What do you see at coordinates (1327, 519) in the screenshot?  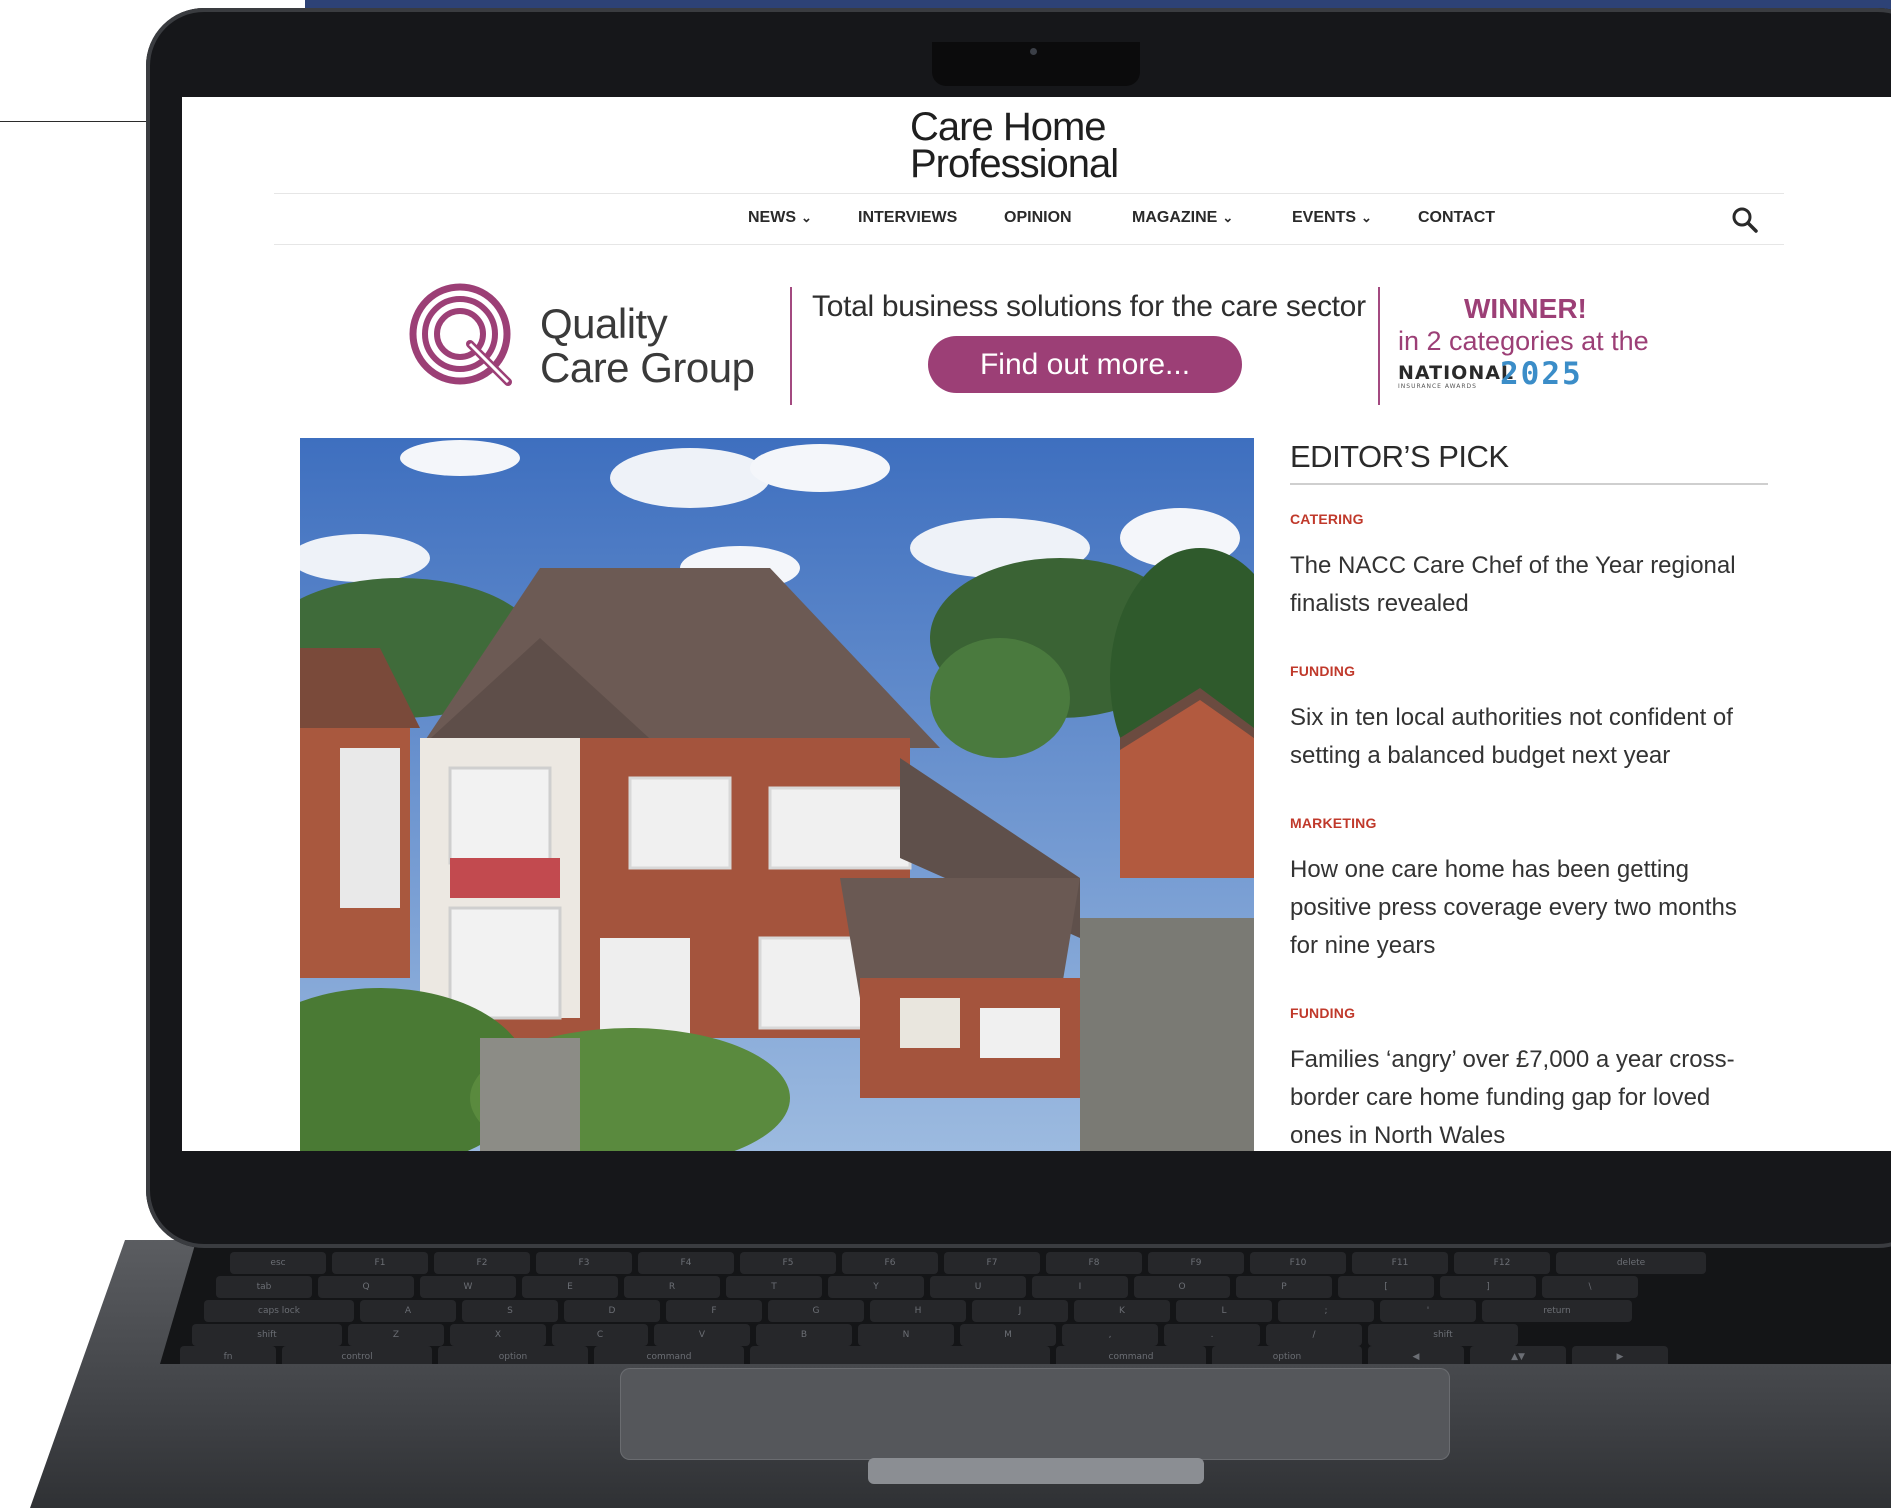 I see `article-category: CATERING` at bounding box center [1327, 519].